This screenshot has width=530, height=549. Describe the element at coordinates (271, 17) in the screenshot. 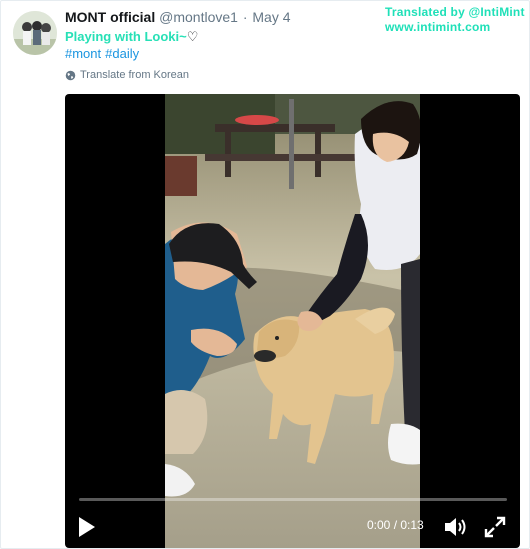

I see `tweet-date: May 4` at that location.